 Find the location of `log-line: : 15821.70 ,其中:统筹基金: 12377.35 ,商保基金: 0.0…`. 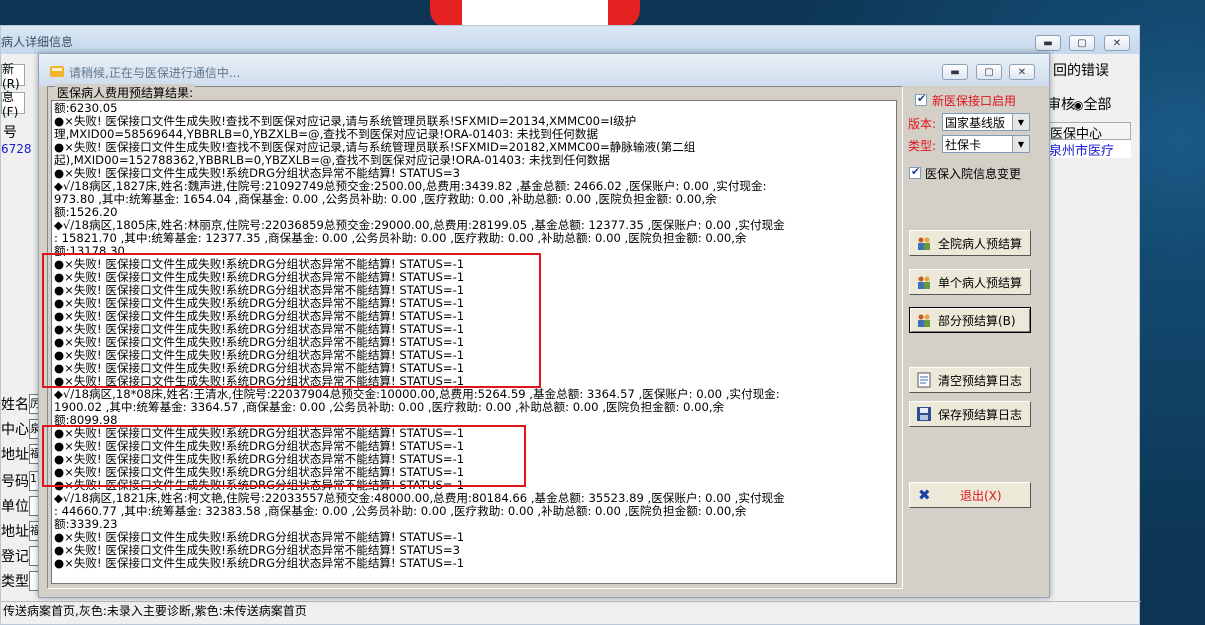

log-line: : 15821.70 ,其中:统筹基金: 12377.35 ,商保基金: 0.0… is located at coordinates (400, 238).